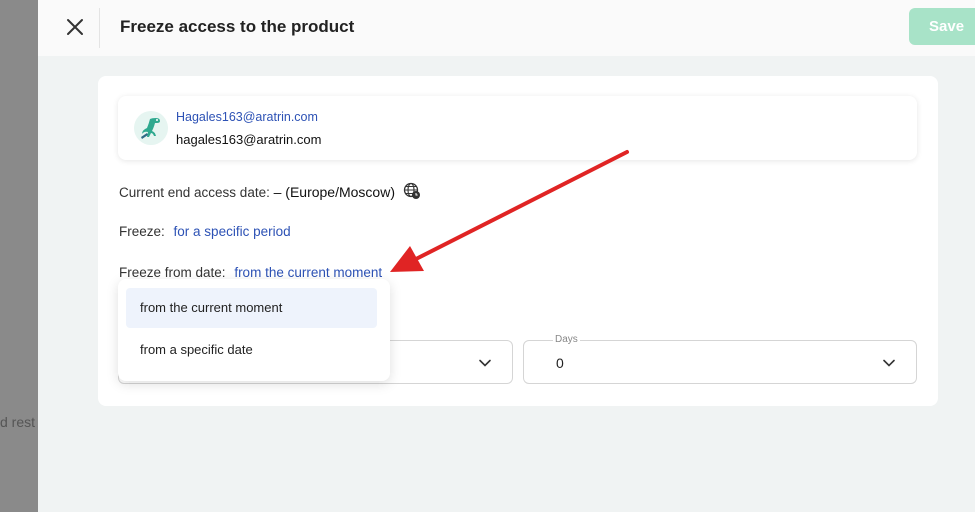 The height and width of the screenshot is (512, 975). I want to click on user-email: hagales163@aratrin.com, so click(249, 139).